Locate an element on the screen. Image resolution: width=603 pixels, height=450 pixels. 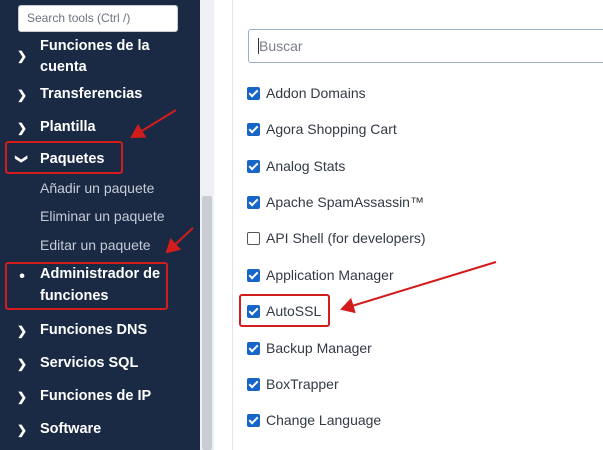
feature-label: Apache SpamAssassin™ is located at coordinates (345, 202).